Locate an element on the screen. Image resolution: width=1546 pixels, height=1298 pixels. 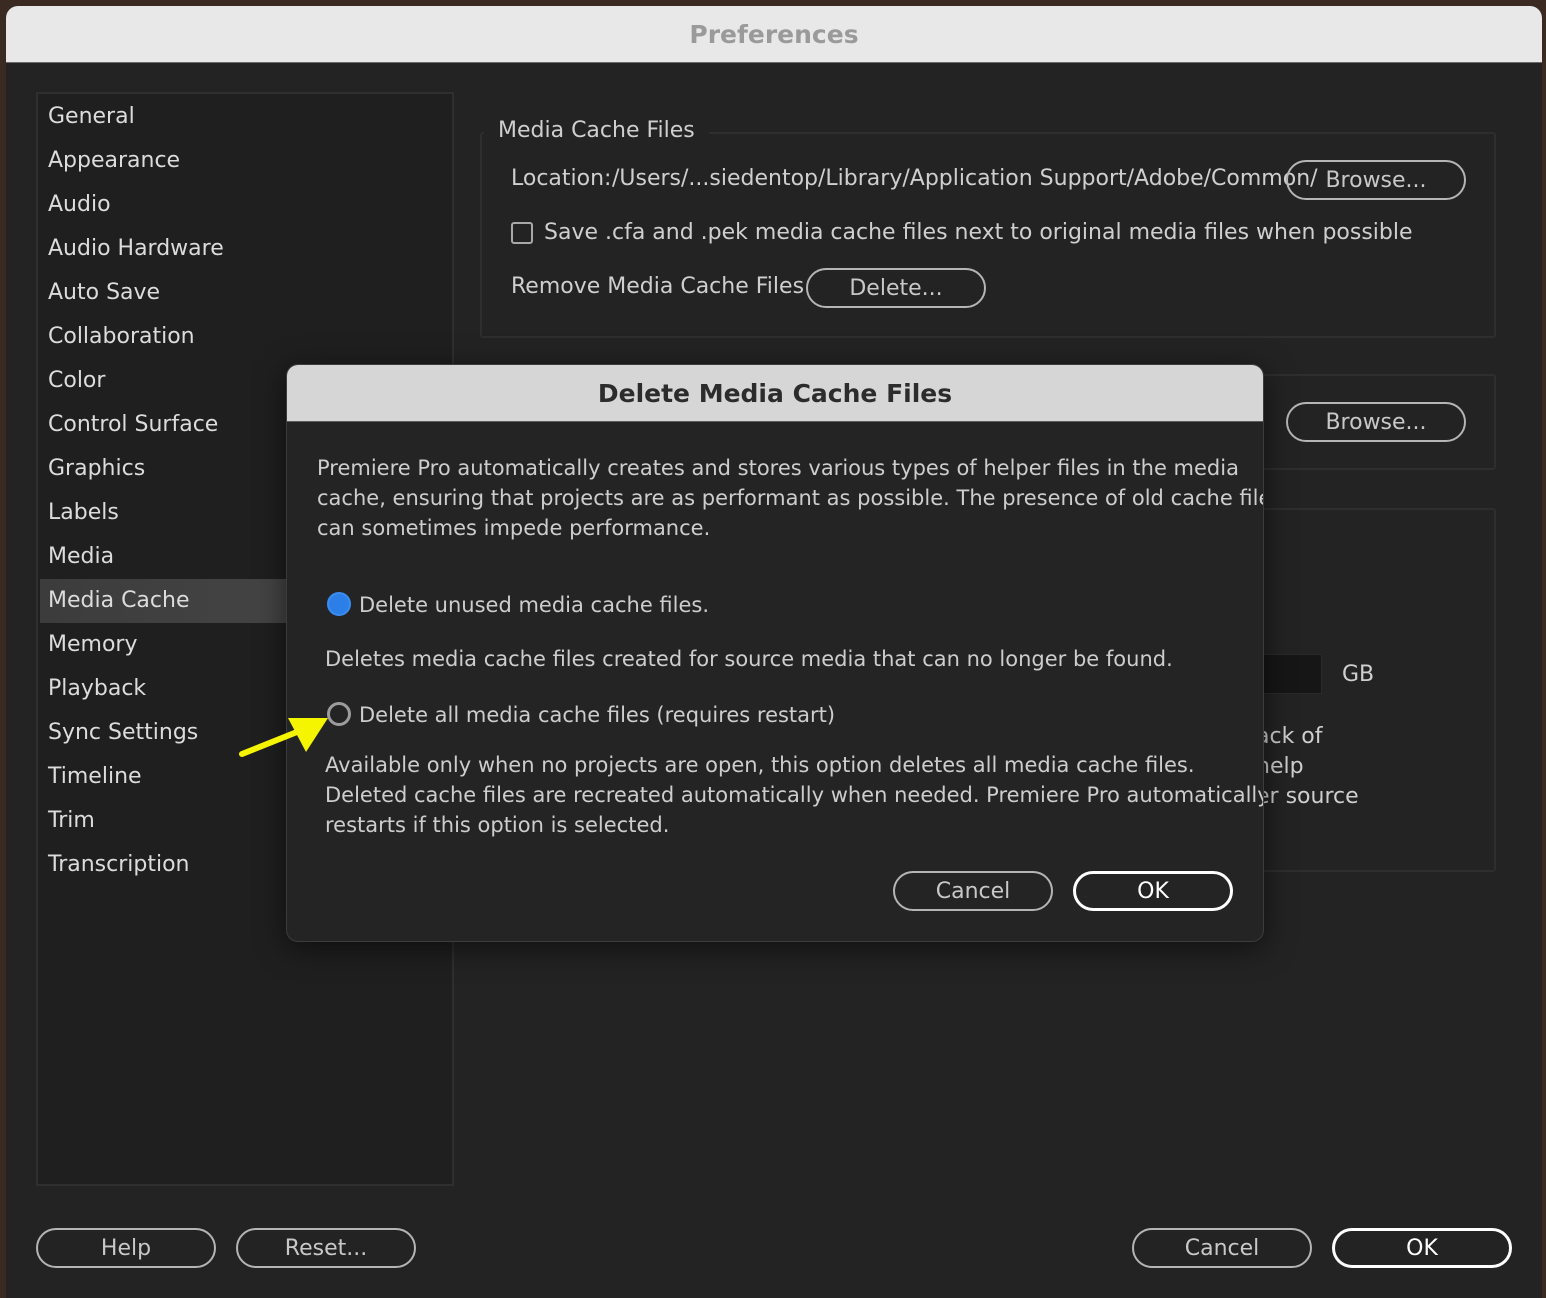
ok-button: OK is located at coordinates (1422, 1248).